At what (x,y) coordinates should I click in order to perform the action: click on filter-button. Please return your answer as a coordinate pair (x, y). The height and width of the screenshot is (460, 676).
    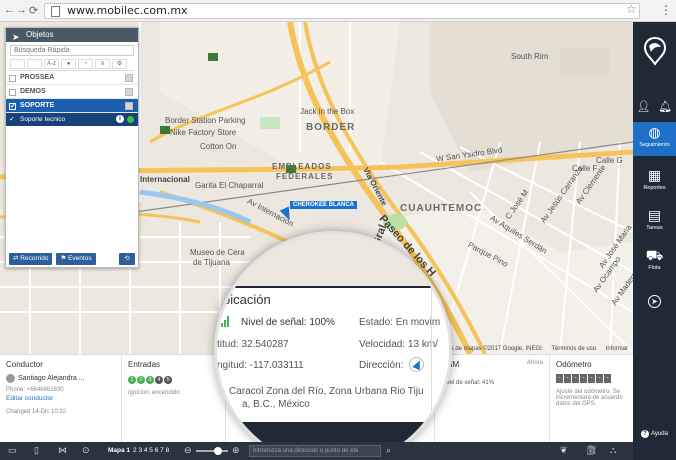
    Looking at the image, I should click on (34, 64).